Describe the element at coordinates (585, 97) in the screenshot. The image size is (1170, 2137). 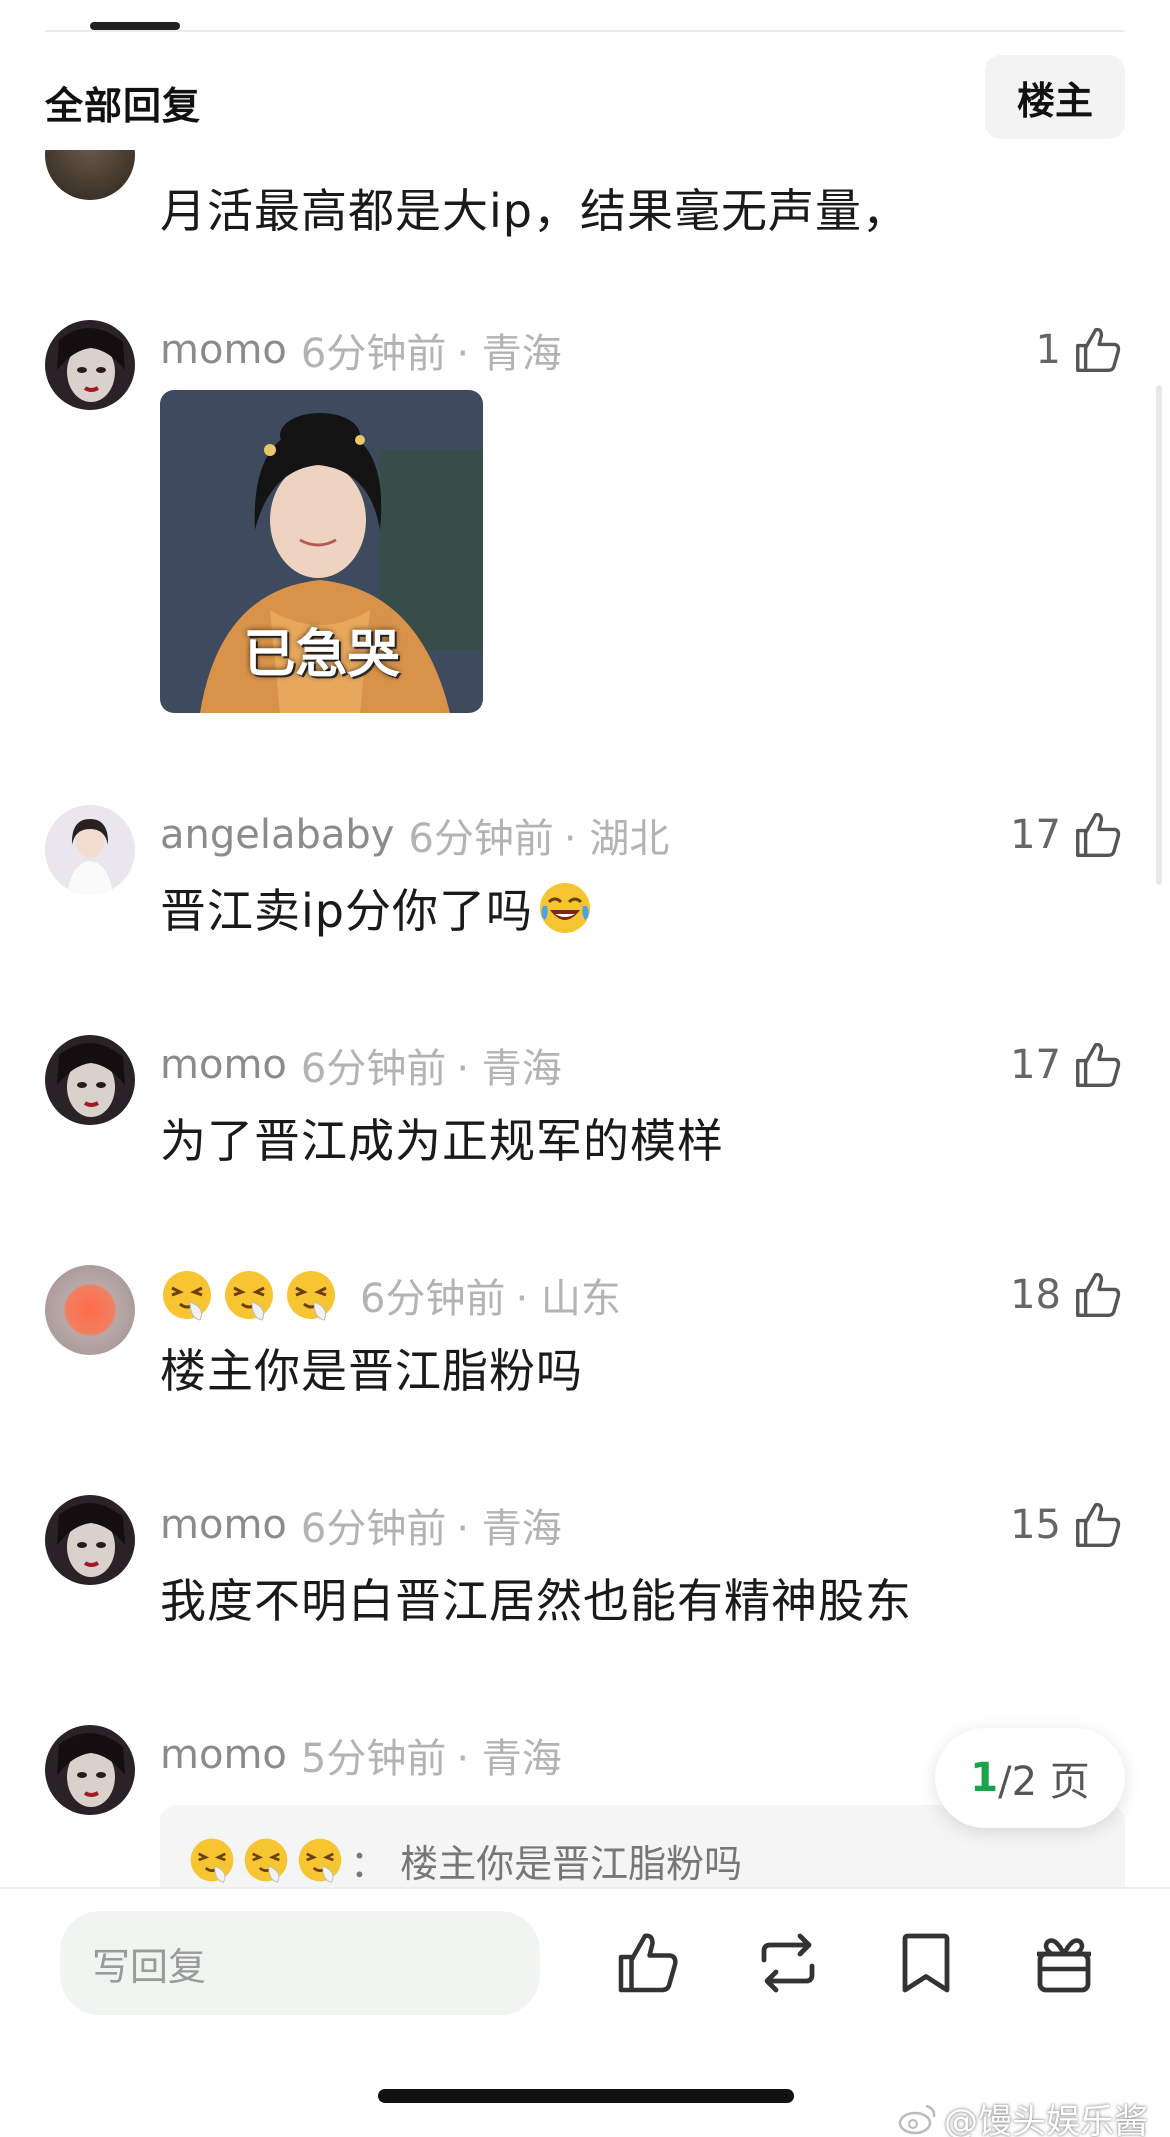
I see `replies-header: 全部回复 楼主` at that location.